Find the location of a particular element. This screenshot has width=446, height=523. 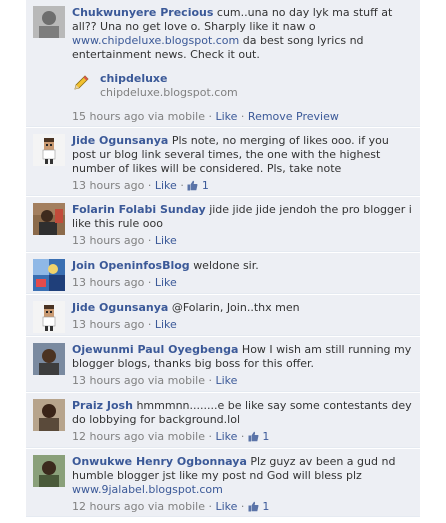

comment-text: Jide Ogunsanya @Folarin, Join..thx men is located at coordinates (242, 308).